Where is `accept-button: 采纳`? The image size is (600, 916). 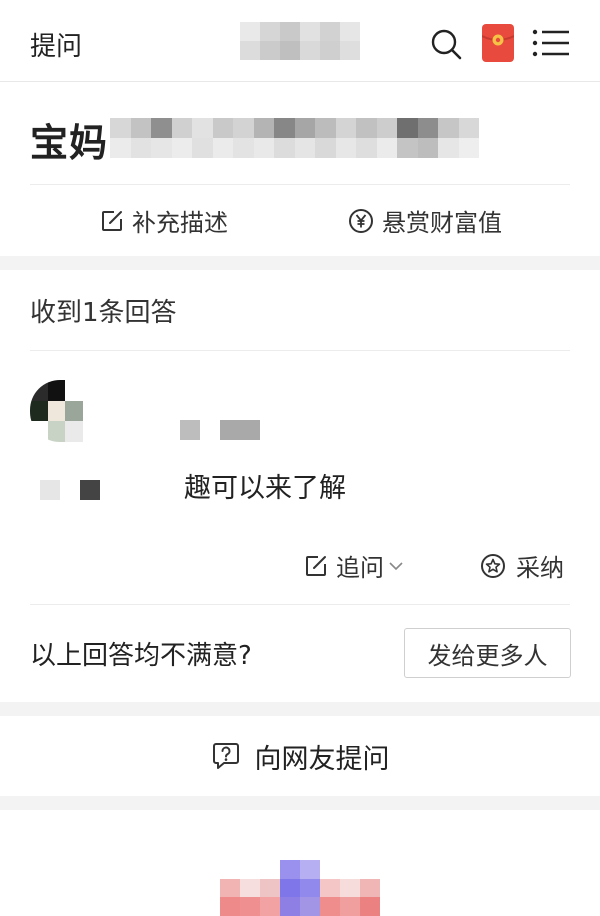
accept-button: 采纳 is located at coordinates (522, 565).